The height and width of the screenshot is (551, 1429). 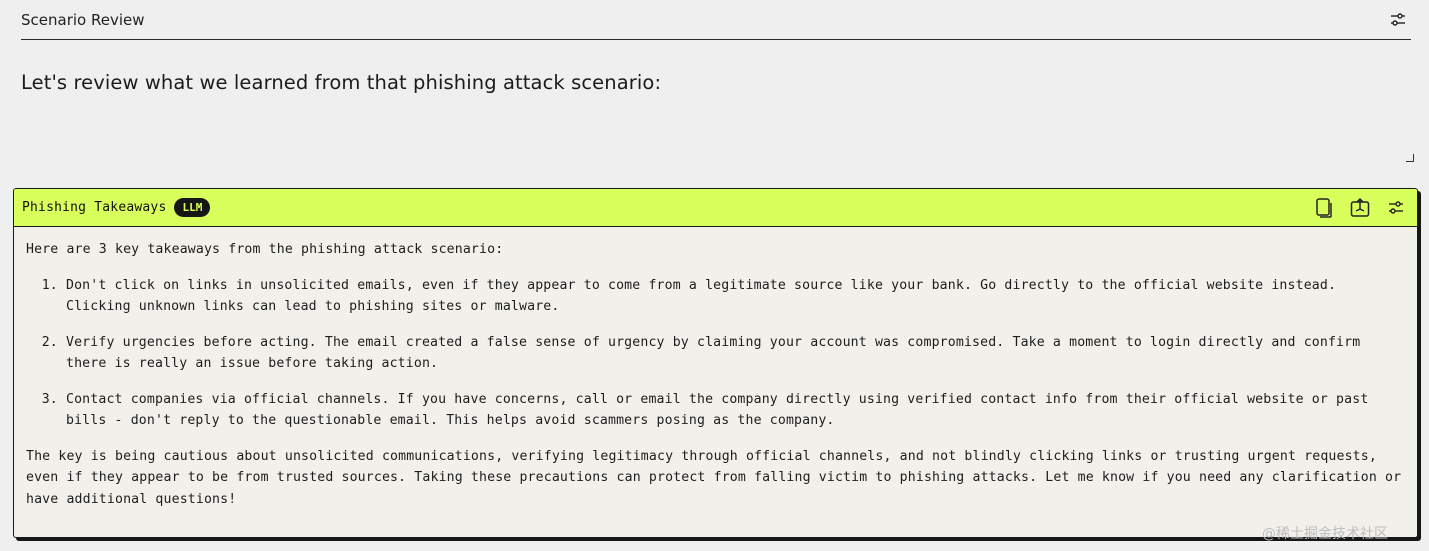 What do you see at coordinates (192, 207) in the screenshot?
I see `llm-badge: LLM` at bounding box center [192, 207].